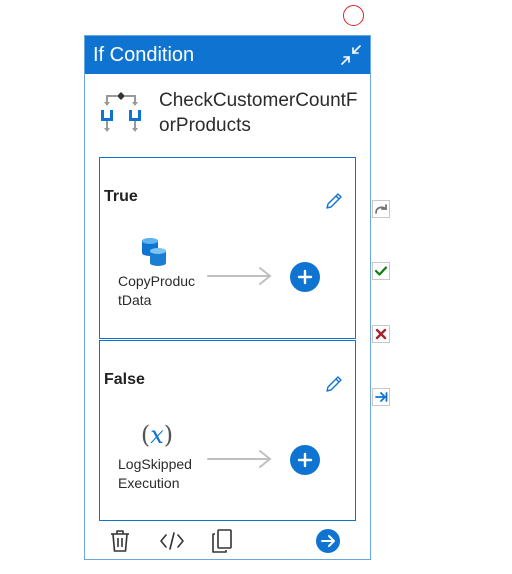 The image size is (512, 574). Describe the element at coordinates (124, 379) in the screenshot. I see `false-branch-label: False` at that location.